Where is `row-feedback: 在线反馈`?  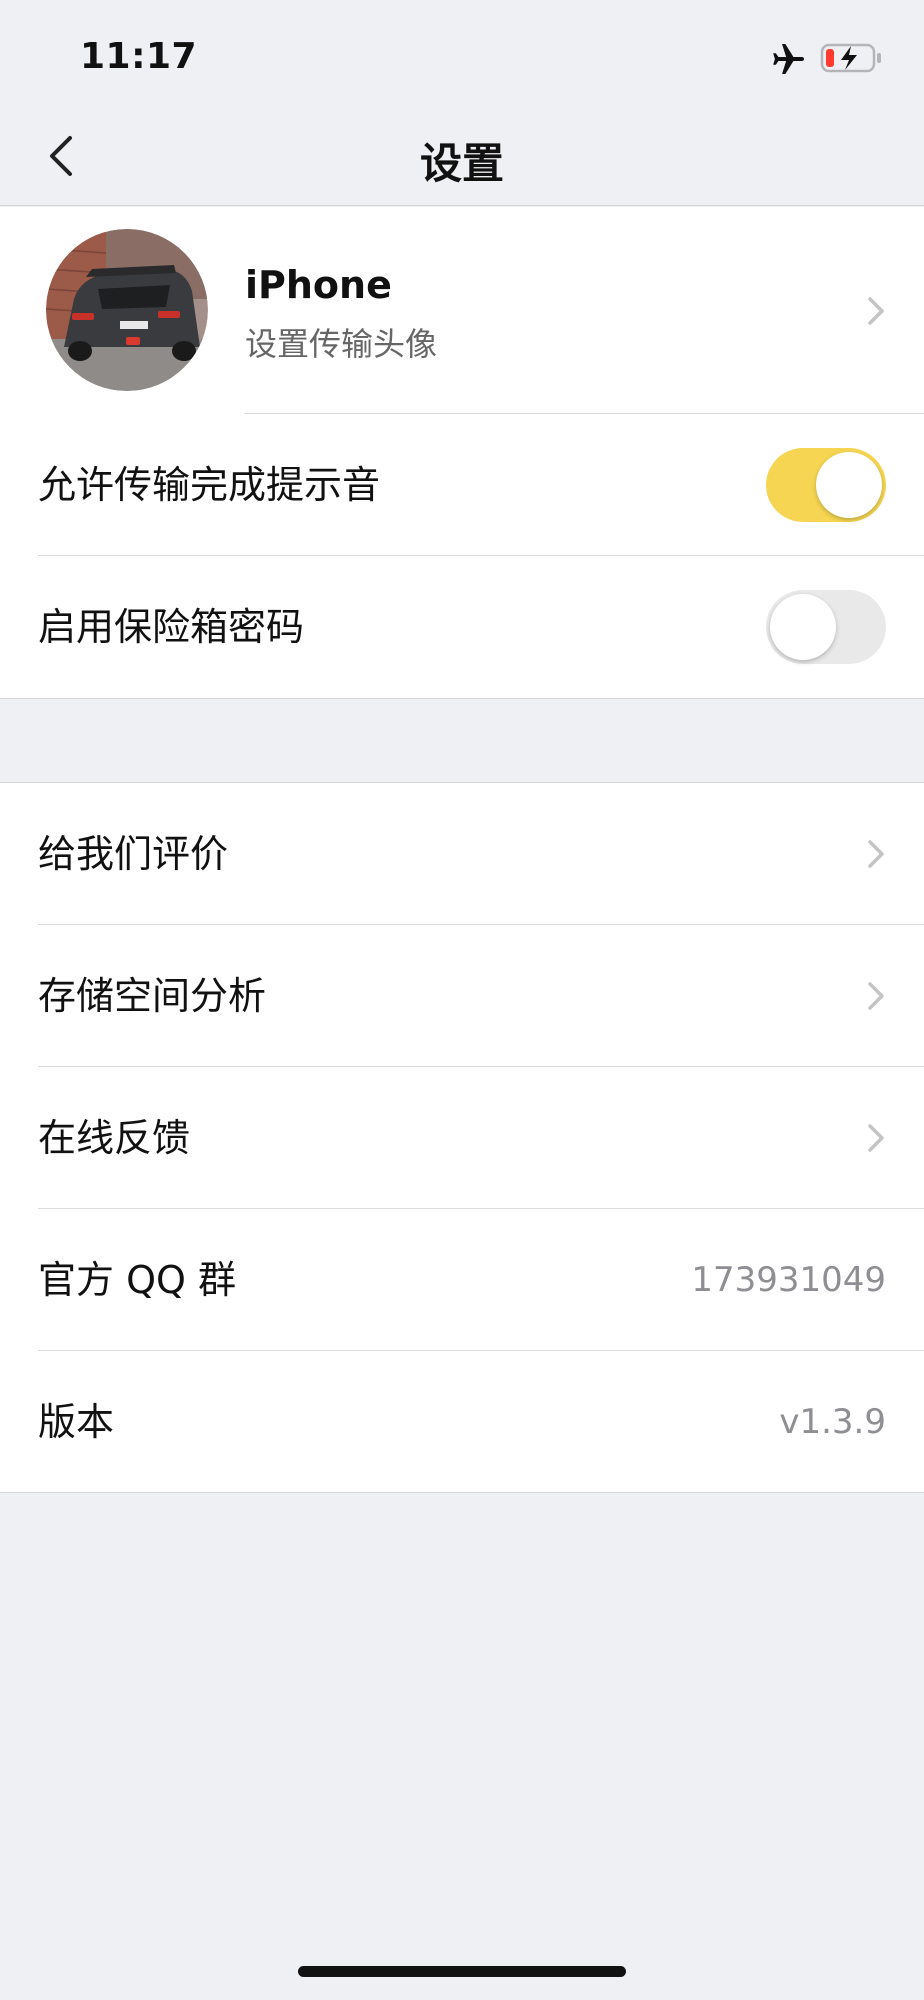
row-feedback: 在线反馈 is located at coordinates (462, 1138).